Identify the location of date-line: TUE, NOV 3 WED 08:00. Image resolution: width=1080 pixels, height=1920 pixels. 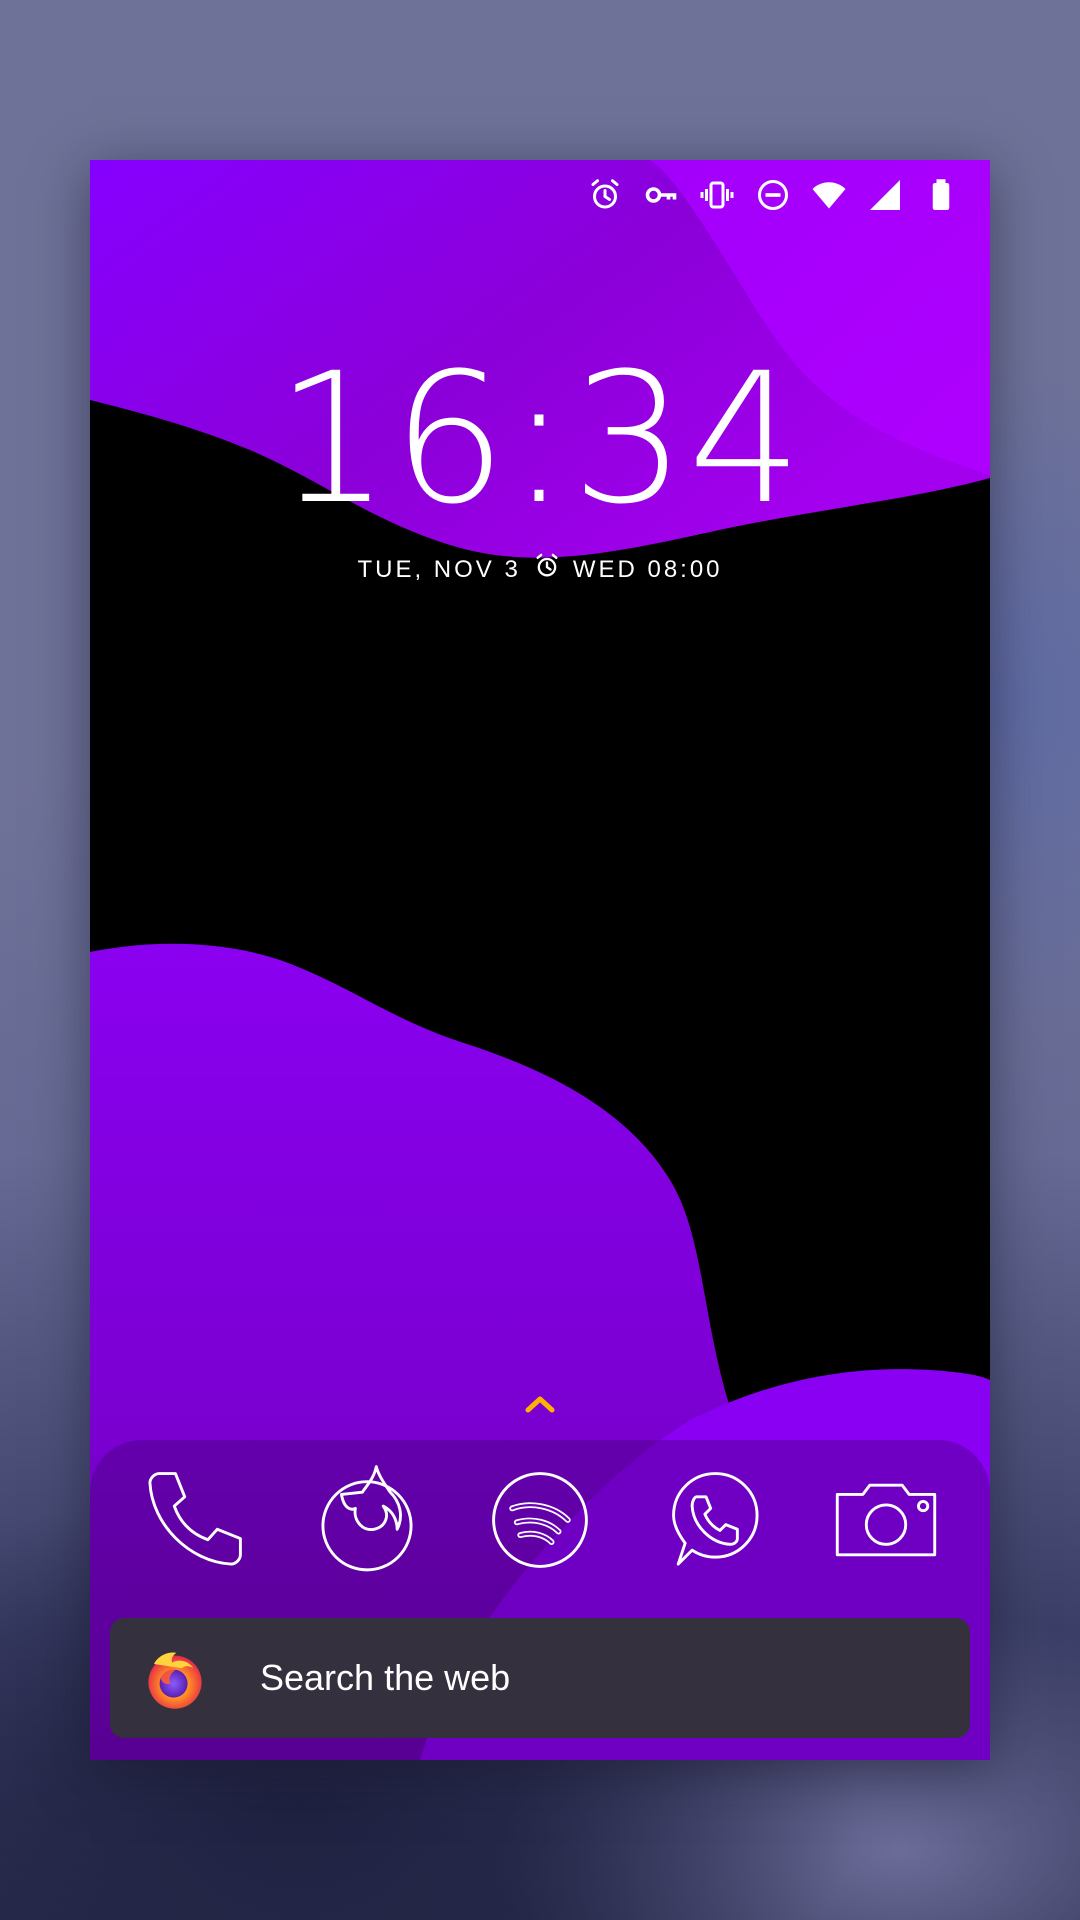
(540, 569).